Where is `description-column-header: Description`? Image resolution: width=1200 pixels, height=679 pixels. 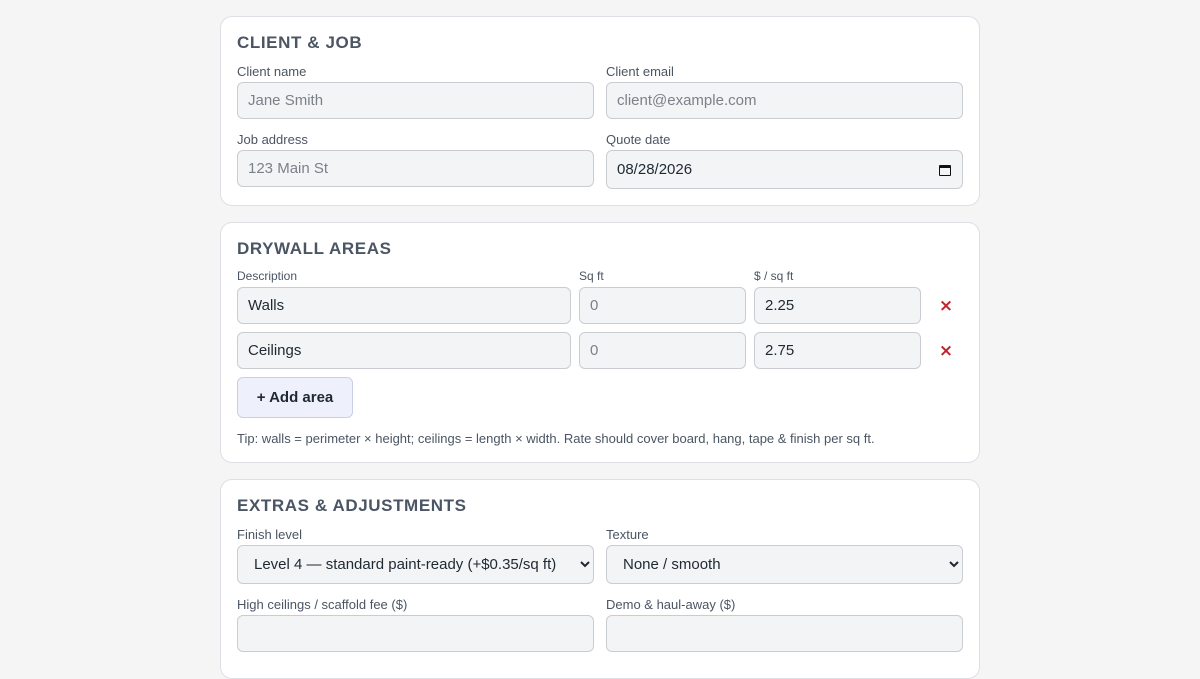
description-column-header: Description is located at coordinates (267, 276).